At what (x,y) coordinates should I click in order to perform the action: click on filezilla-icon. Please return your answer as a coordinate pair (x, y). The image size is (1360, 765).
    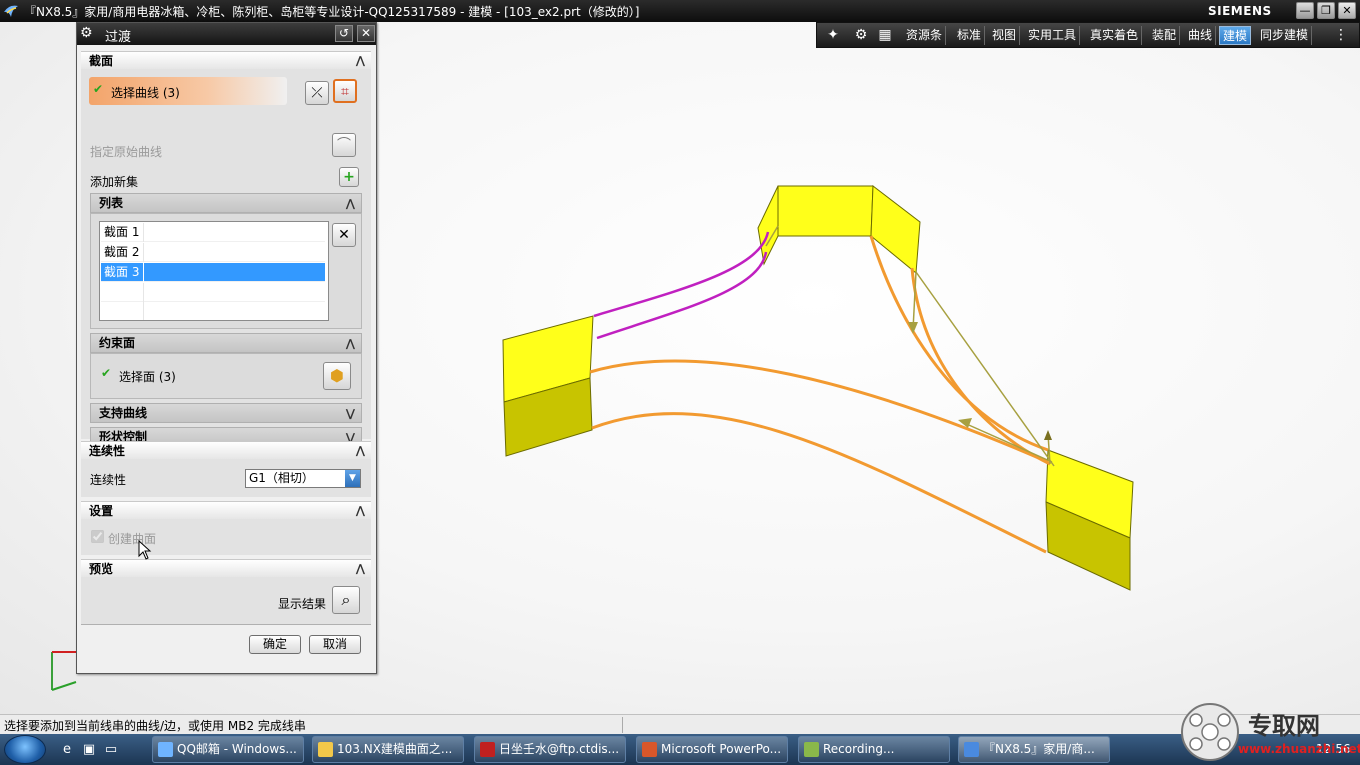
    Looking at the image, I should click on (487, 749).